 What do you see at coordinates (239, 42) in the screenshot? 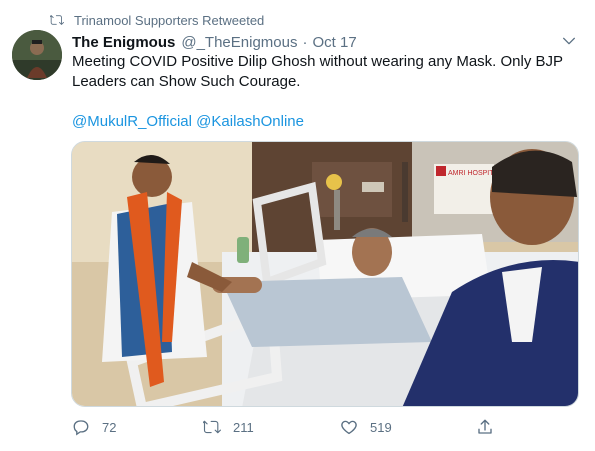
I see `user-handle: @_TheEnigmous` at bounding box center [239, 42].